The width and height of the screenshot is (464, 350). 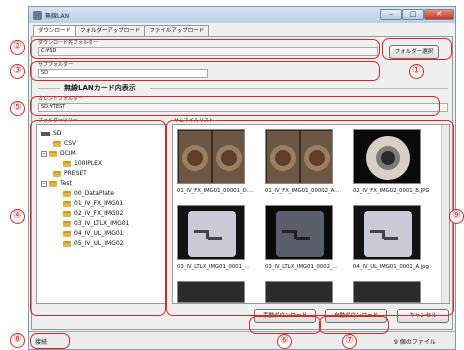 I want to click on callout-6: ⑥, so click(x=284, y=341).